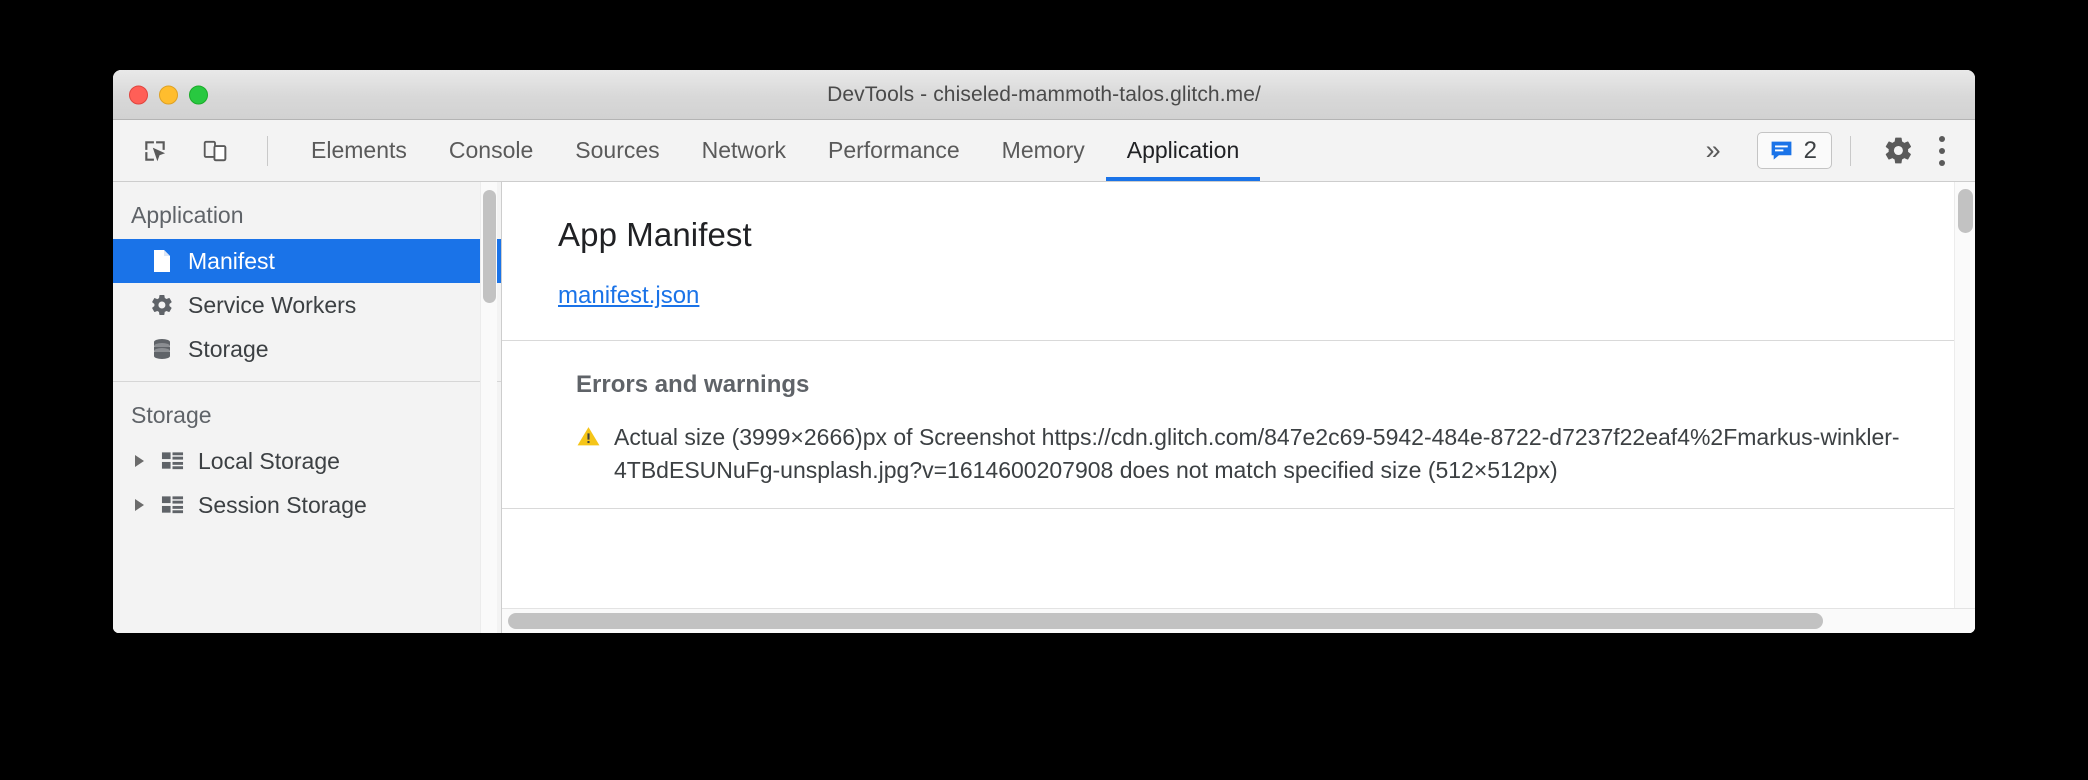 This screenshot has width=2088, height=780. I want to click on tab-application: Application, so click(1183, 150).